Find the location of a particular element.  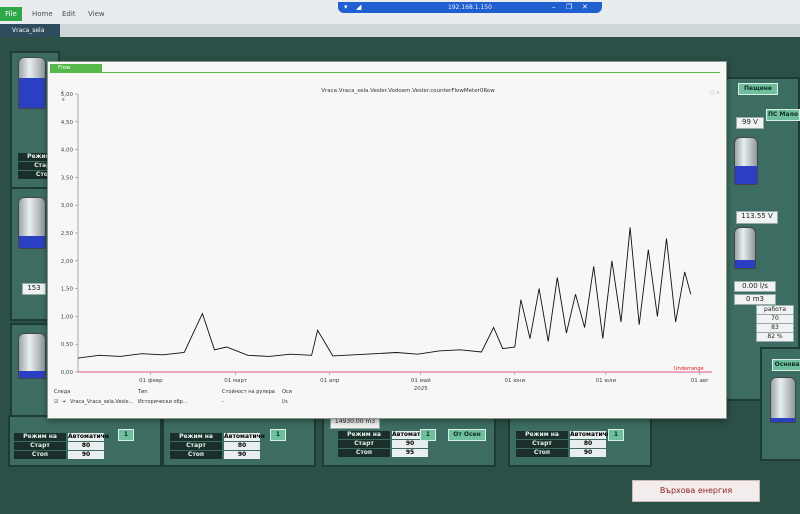

volume-reading: 0 m3 is located at coordinates (755, 299).